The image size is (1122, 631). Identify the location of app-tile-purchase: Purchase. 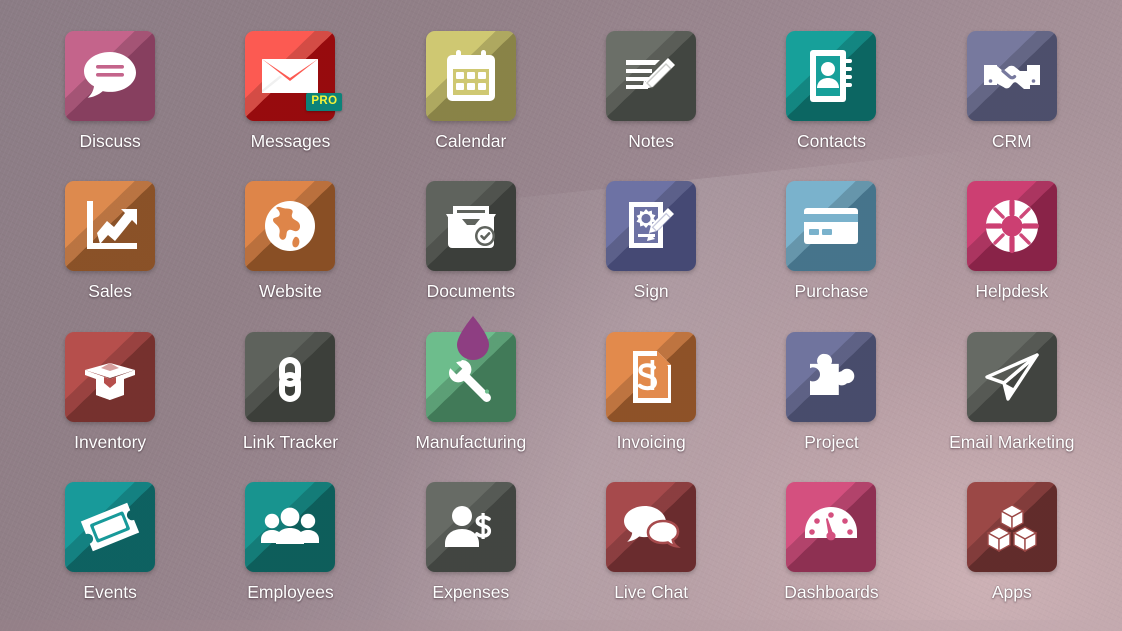
(831, 239).